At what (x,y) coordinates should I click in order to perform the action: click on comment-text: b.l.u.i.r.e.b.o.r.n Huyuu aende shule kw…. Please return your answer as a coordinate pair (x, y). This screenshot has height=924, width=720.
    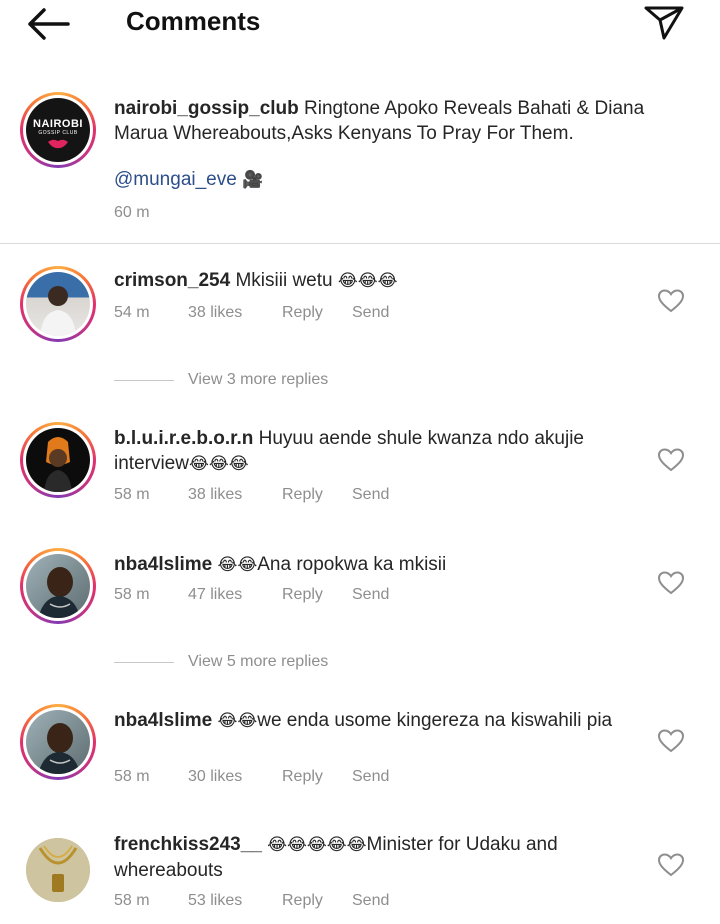
    Looking at the image, I should click on (374, 451).